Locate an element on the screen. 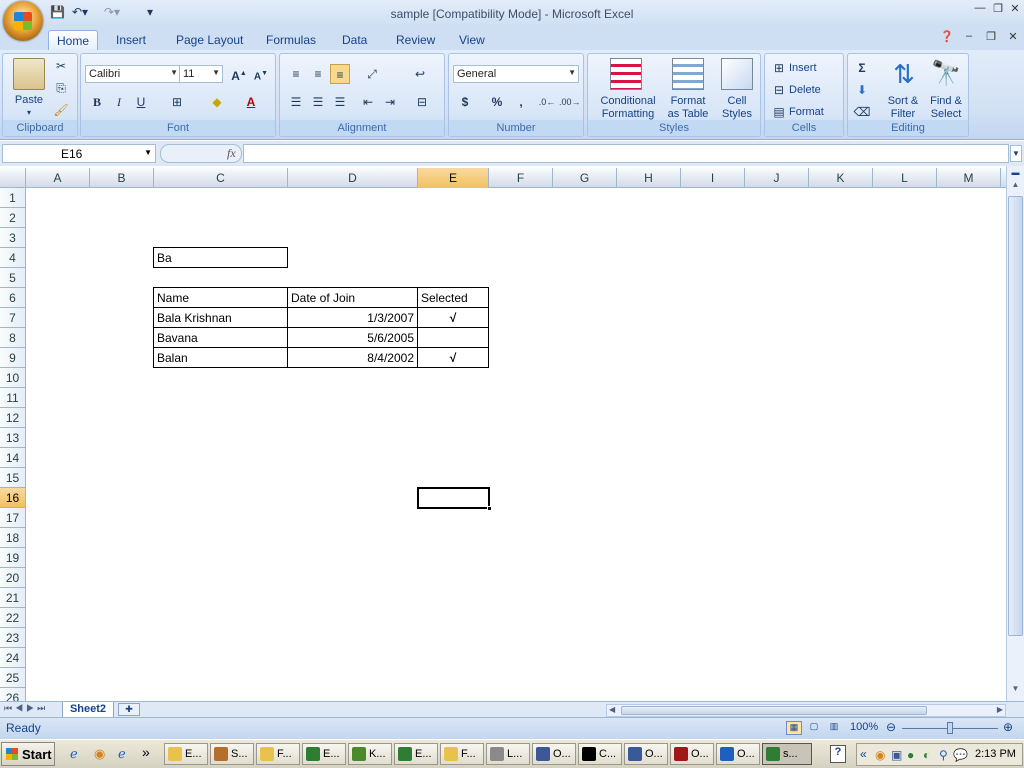 This screenshot has width=1024, height=768. column-header-l: L is located at coordinates (905, 178).